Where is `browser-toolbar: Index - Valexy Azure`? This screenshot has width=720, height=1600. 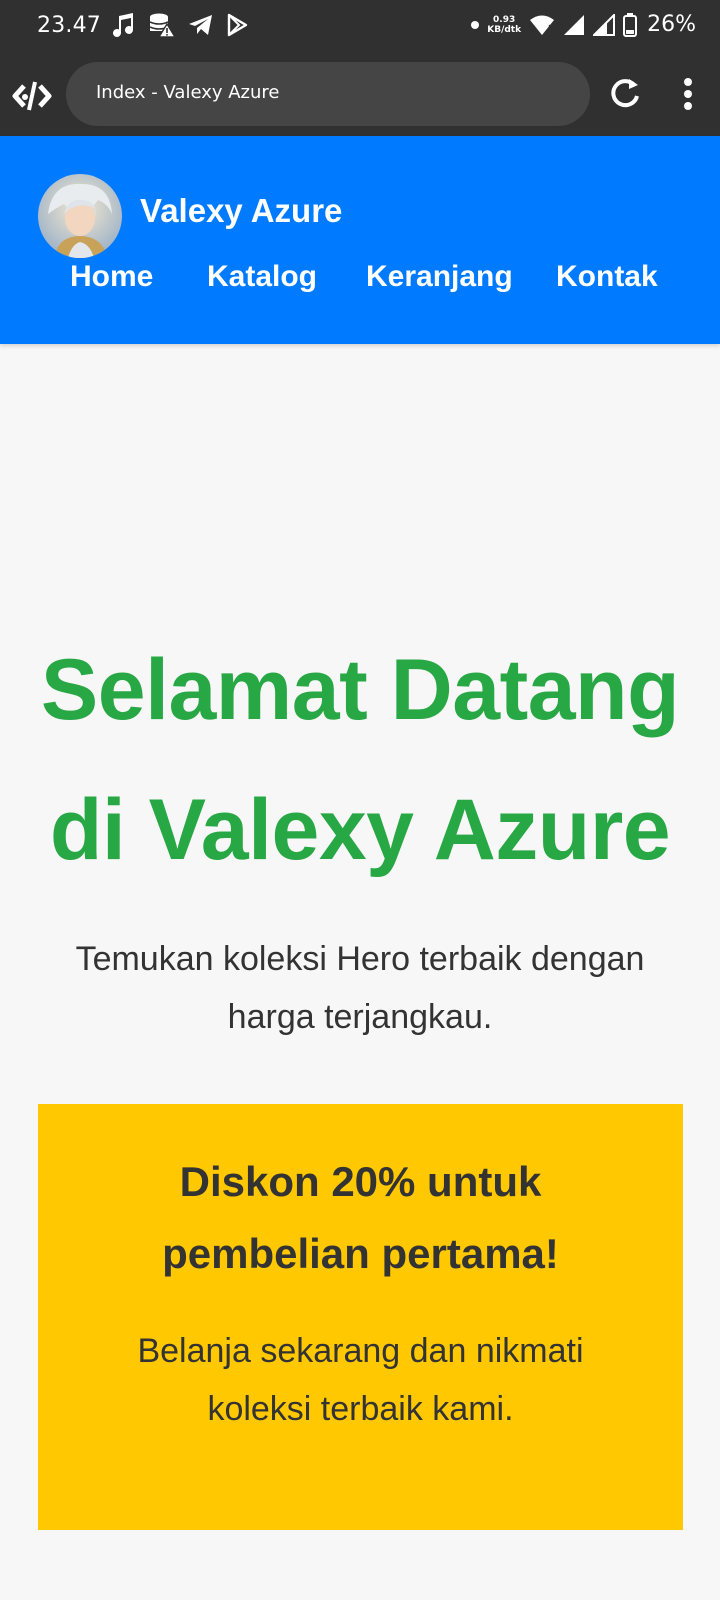 browser-toolbar: Index - Valexy Azure is located at coordinates (360, 95).